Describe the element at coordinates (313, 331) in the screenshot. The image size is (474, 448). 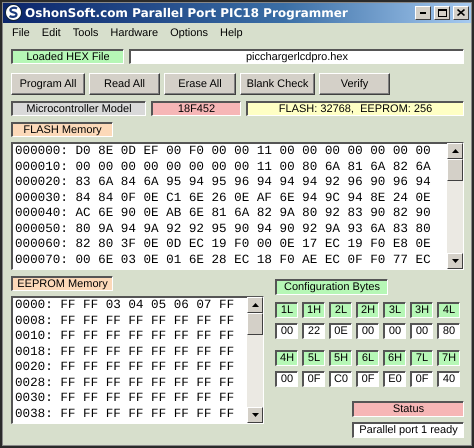
I see `config-byte-value: 22` at that location.